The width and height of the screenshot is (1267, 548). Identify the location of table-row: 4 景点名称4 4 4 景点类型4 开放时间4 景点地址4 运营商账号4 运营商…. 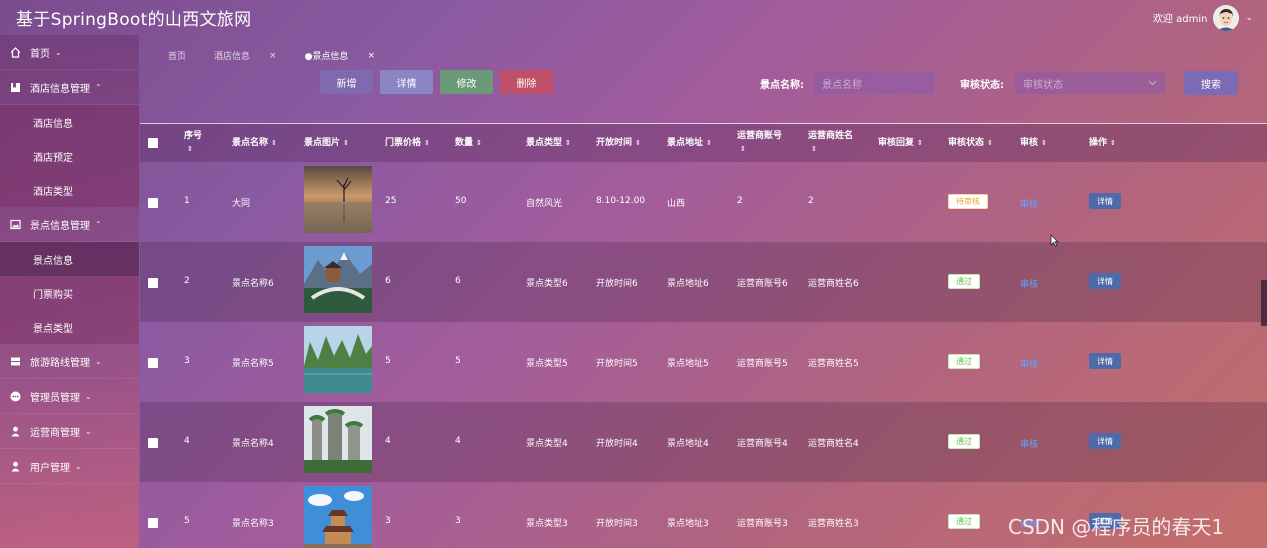
(703, 442).